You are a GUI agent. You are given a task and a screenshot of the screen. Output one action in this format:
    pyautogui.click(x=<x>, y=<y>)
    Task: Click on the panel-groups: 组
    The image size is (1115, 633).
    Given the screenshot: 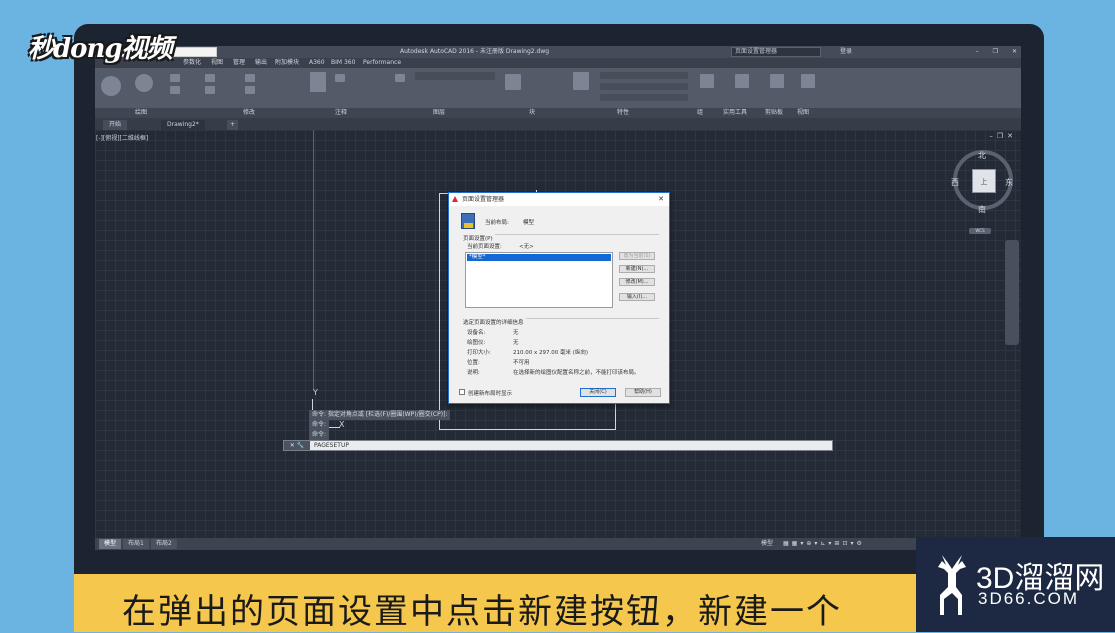 What is the action you would take?
    pyautogui.click(x=700, y=113)
    